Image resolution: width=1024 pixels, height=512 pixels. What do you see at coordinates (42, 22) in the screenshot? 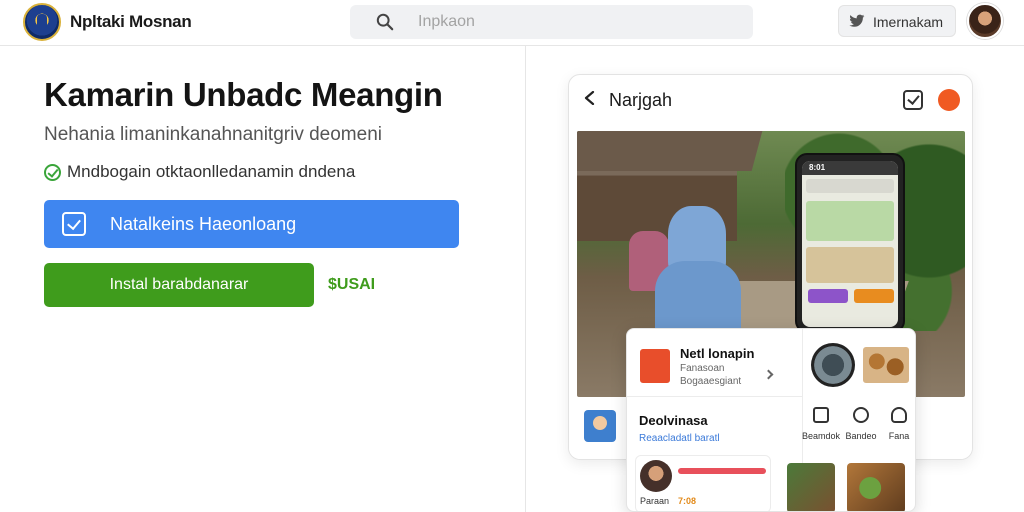
I see `app-logo` at bounding box center [42, 22].